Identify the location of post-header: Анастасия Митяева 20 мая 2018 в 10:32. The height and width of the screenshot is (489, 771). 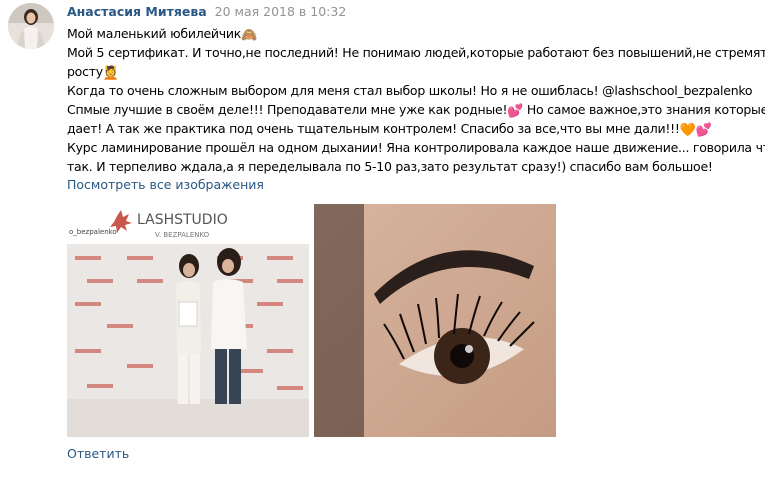
(206, 12).